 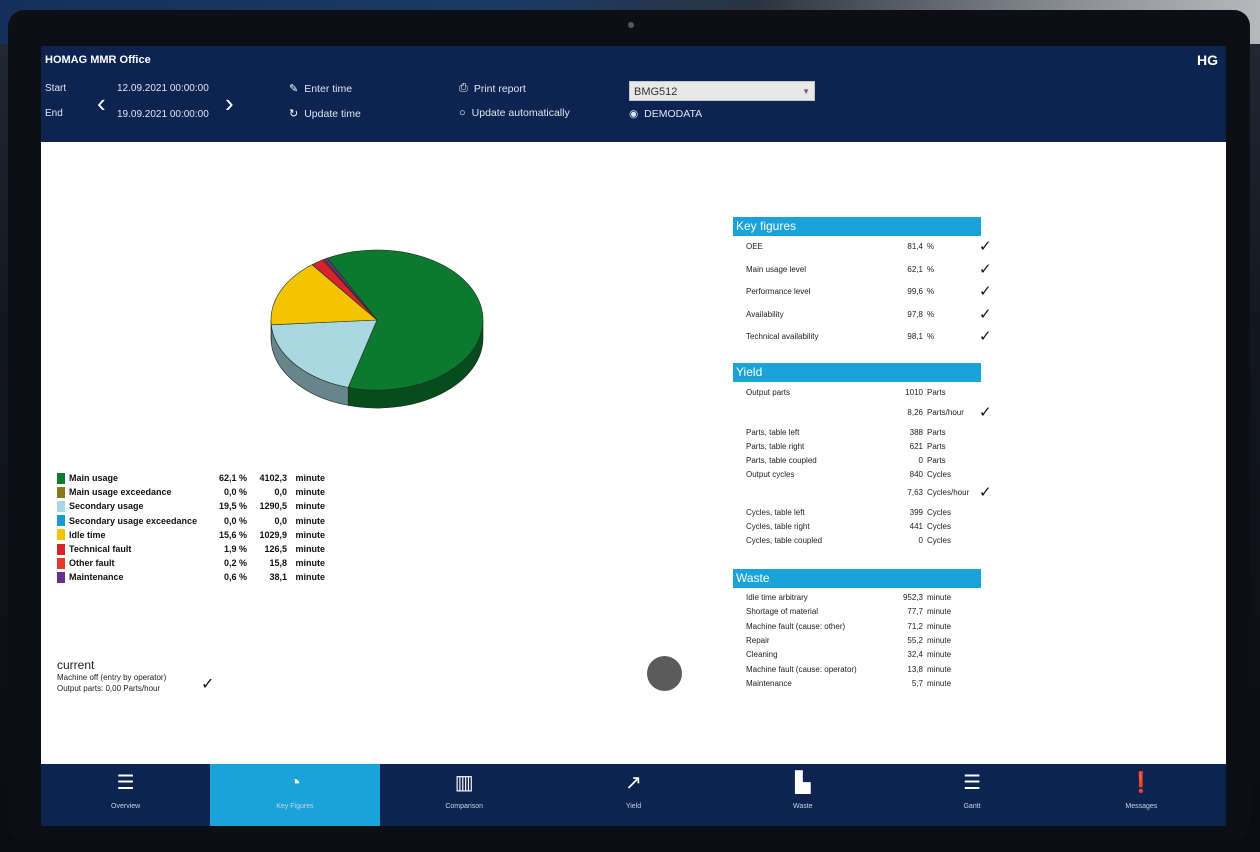 I want to click on legend-row: Maintenance 0,6 % 38,1 minute, so click(x=191, y=577).